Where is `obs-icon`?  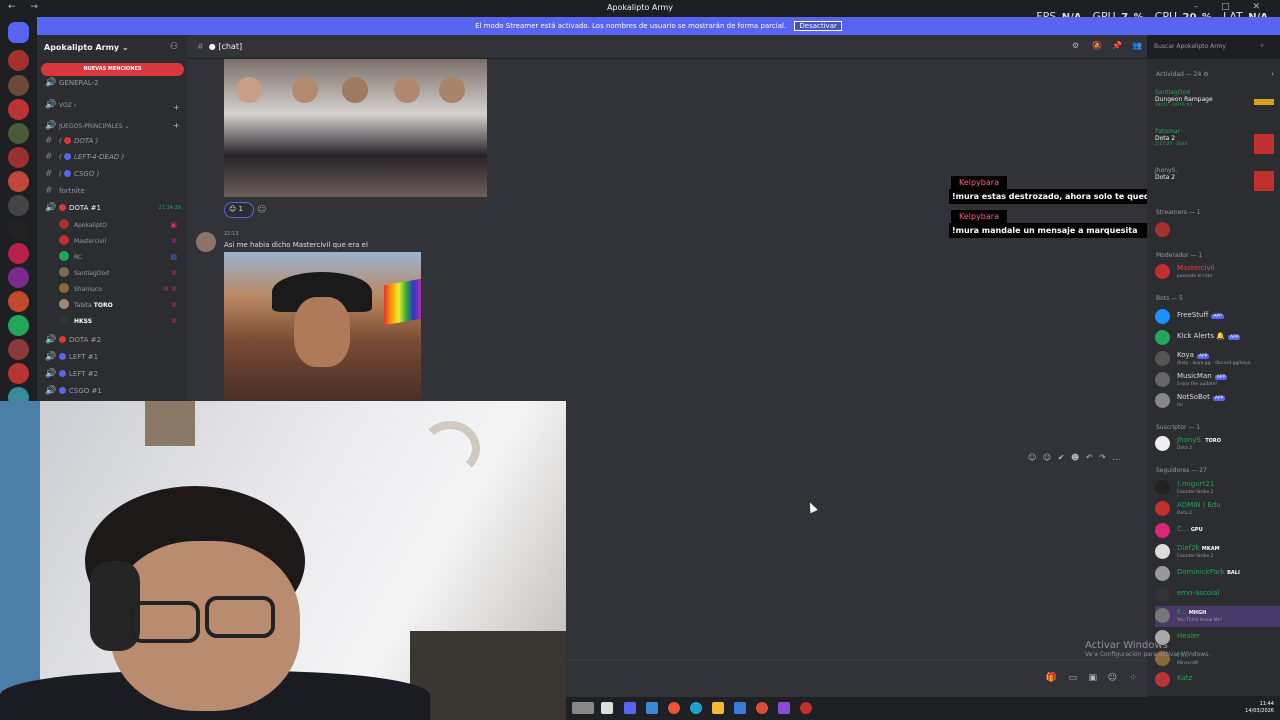 obs-icon is located at coordinates (806, 708).